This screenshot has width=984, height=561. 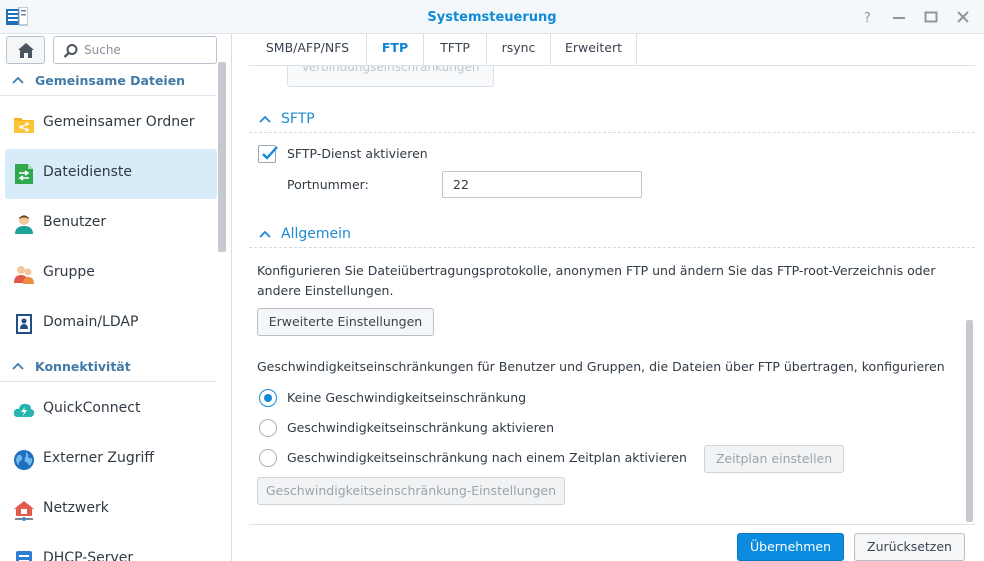 I want to click on title-bar: Systemsteuerung ?, so click(x=492, y=17).